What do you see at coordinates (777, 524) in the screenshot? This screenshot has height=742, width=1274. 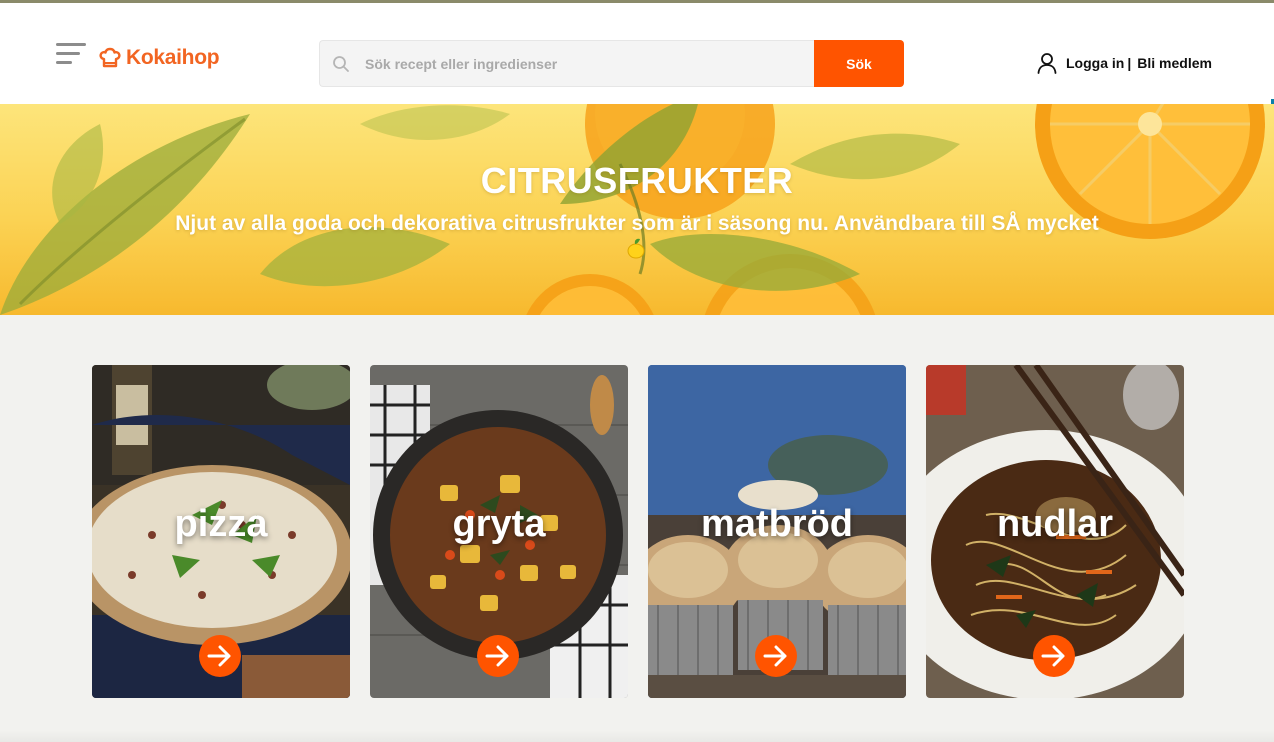 I see `category-label: matbröd` at bounding box center [777, 524].